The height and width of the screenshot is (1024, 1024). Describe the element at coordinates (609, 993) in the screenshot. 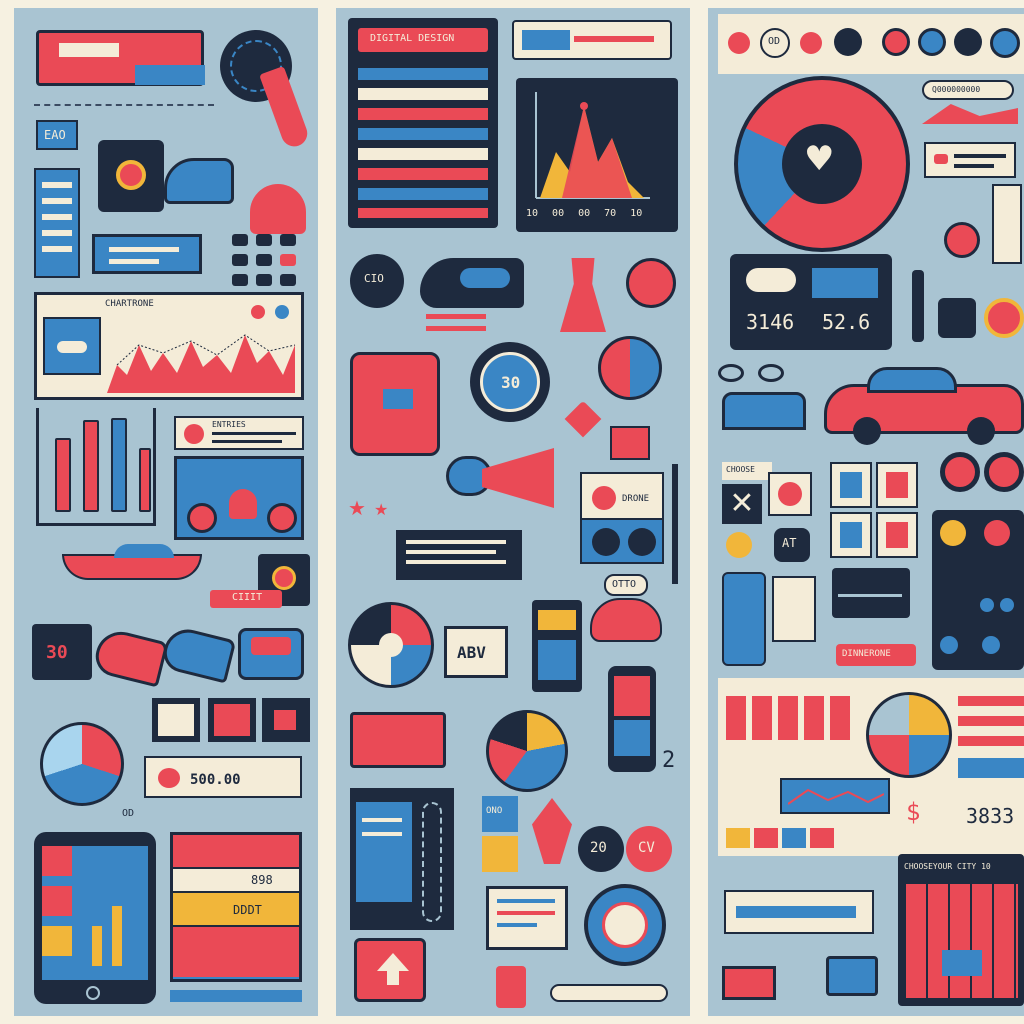

I see `search-bar` at that location.